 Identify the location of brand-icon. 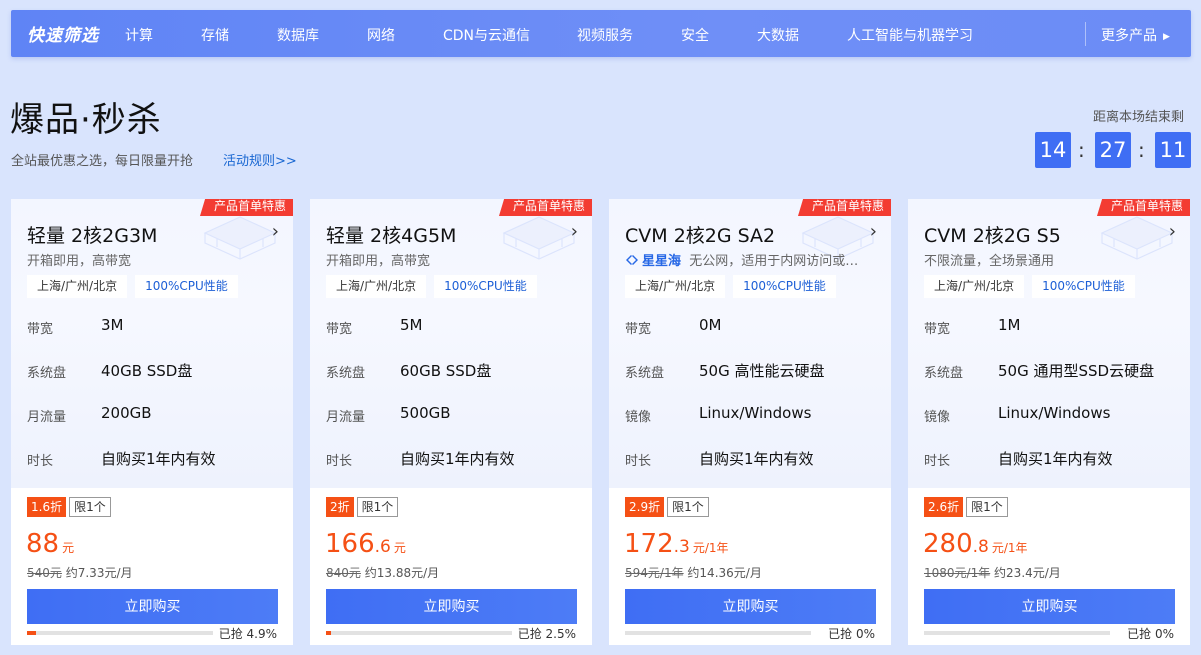
(633, 261).